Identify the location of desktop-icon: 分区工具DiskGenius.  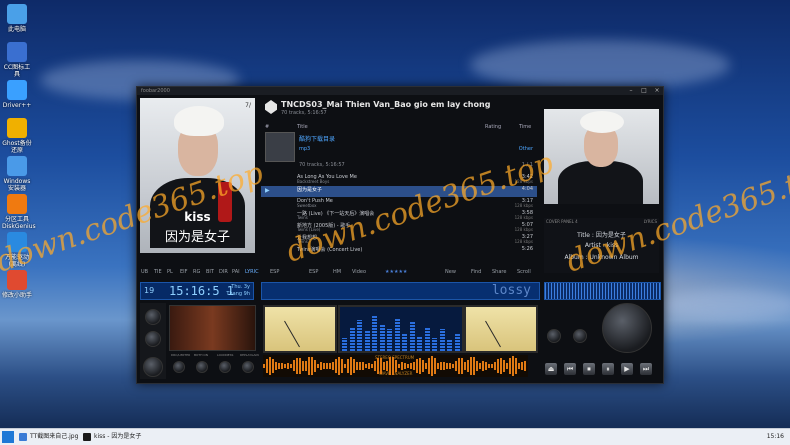
(19, 212).